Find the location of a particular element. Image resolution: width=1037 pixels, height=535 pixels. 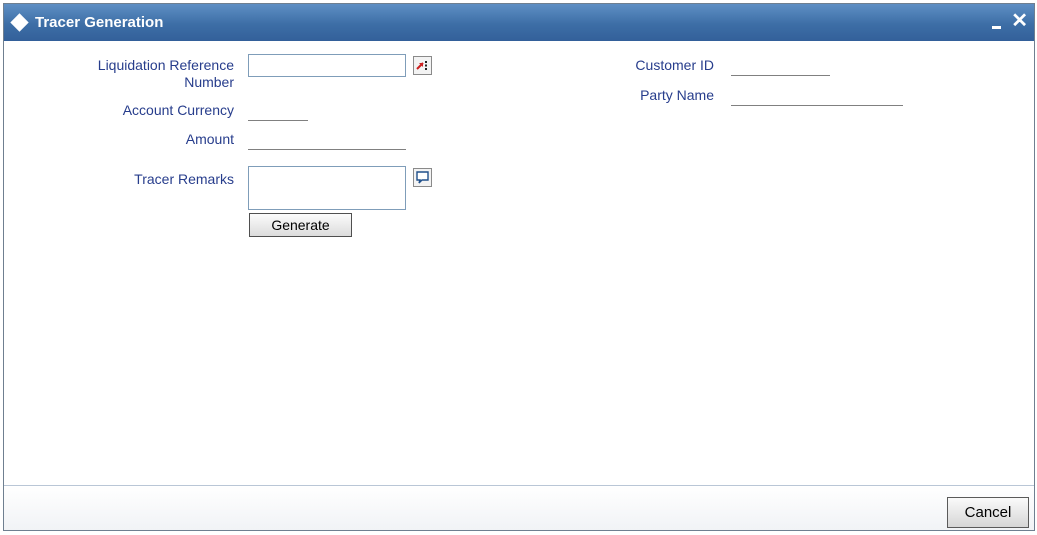

amount-field is located at coordinates (327, 149).